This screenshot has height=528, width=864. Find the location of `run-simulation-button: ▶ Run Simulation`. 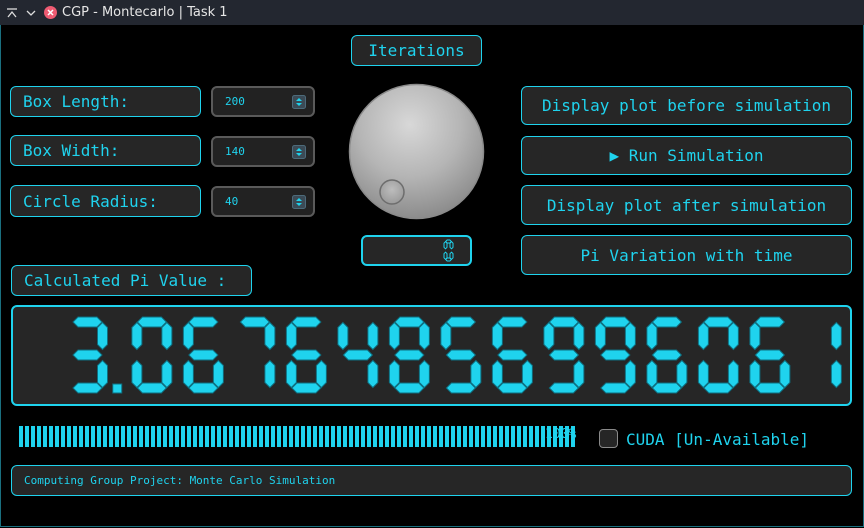

run-simulation-button: ▶ Run Simulation is located at coordinates (686, 155).